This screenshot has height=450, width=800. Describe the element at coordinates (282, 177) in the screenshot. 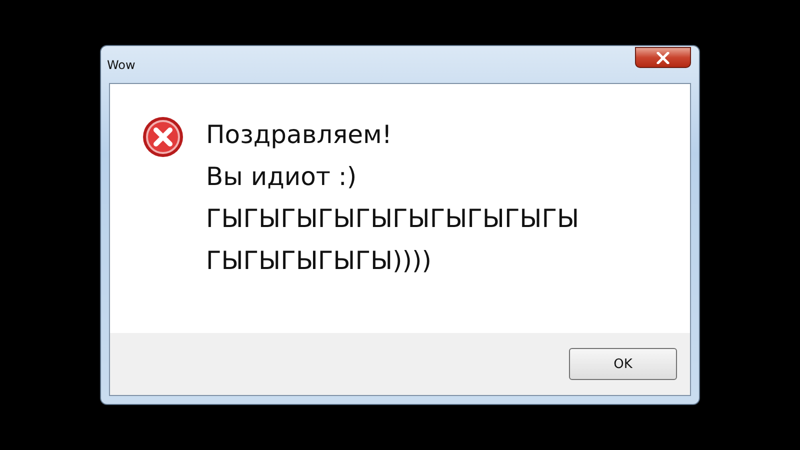

I see `message-text: Вы идиот :)` at that location.